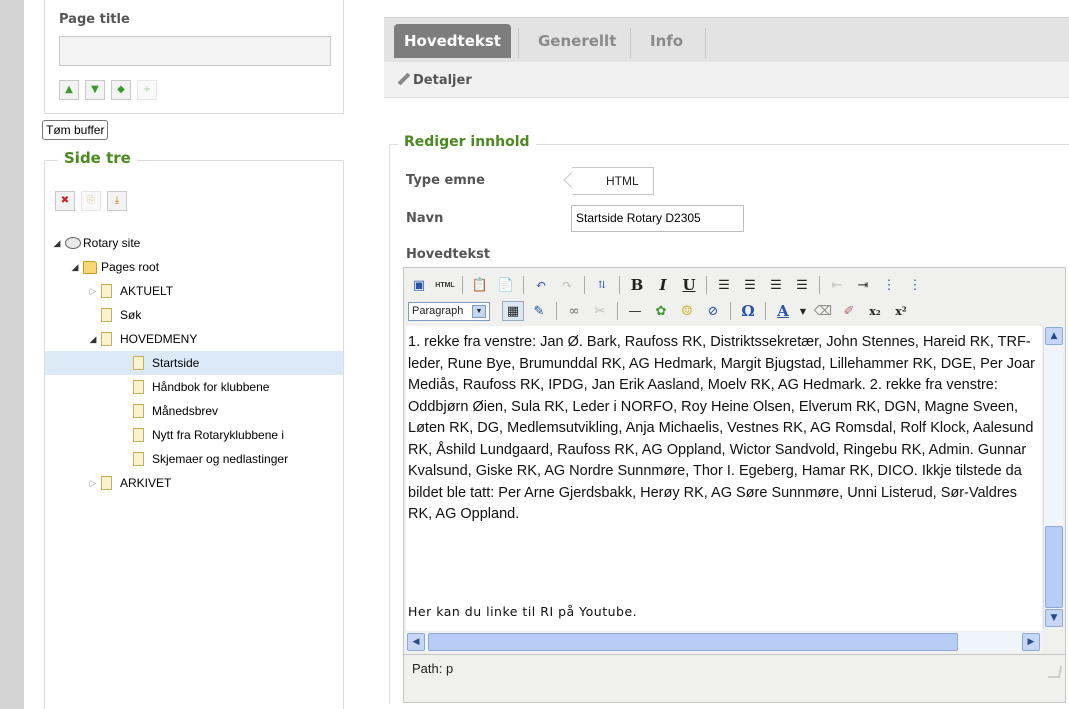  What do you see at coordinates (663, 285) in the screenshot?
I see `italic-icon: I` at bounding box center [663, 285].